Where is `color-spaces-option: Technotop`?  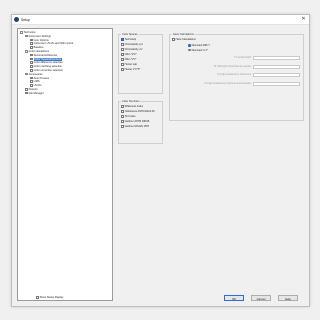 color-spaces-option: Technotop is located at coordinates (128, 40).